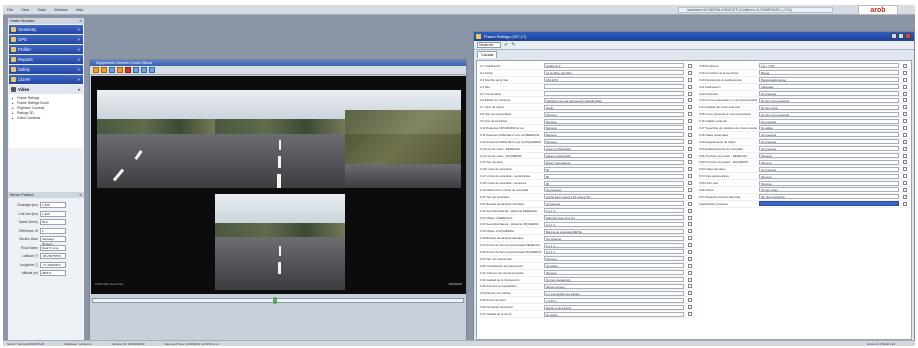 Image resolution: width=918 pixels, height=348 pixels. I want to click on edit-icon: ✎, so click(513, 45).